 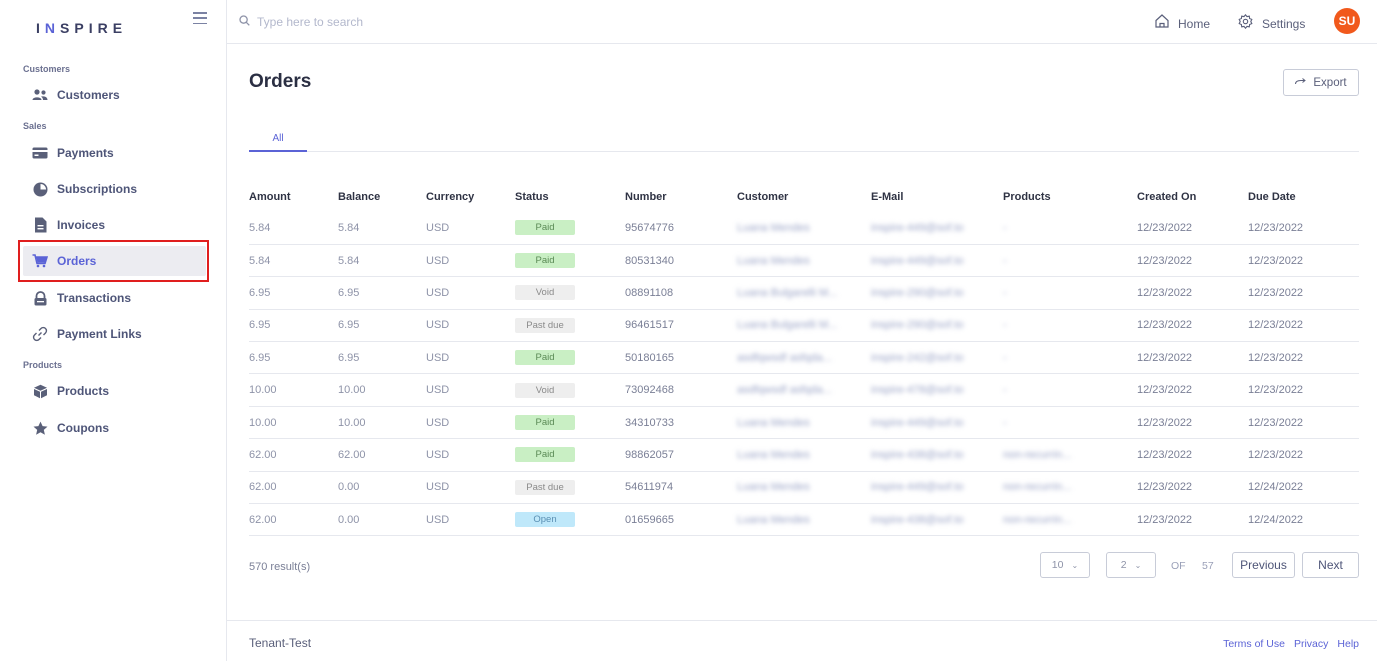 What do you see at coordinates (81, 28) in the screenshot?
I see `brand-logo: INSPIRE` at bounding box center [81, 28].